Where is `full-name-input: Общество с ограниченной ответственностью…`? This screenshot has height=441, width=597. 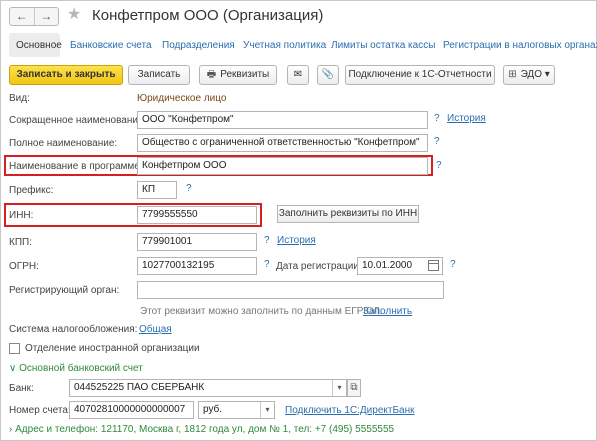
full-name-input: Общество с ограниченной ответственностью… is located at coordinates (282, 143).